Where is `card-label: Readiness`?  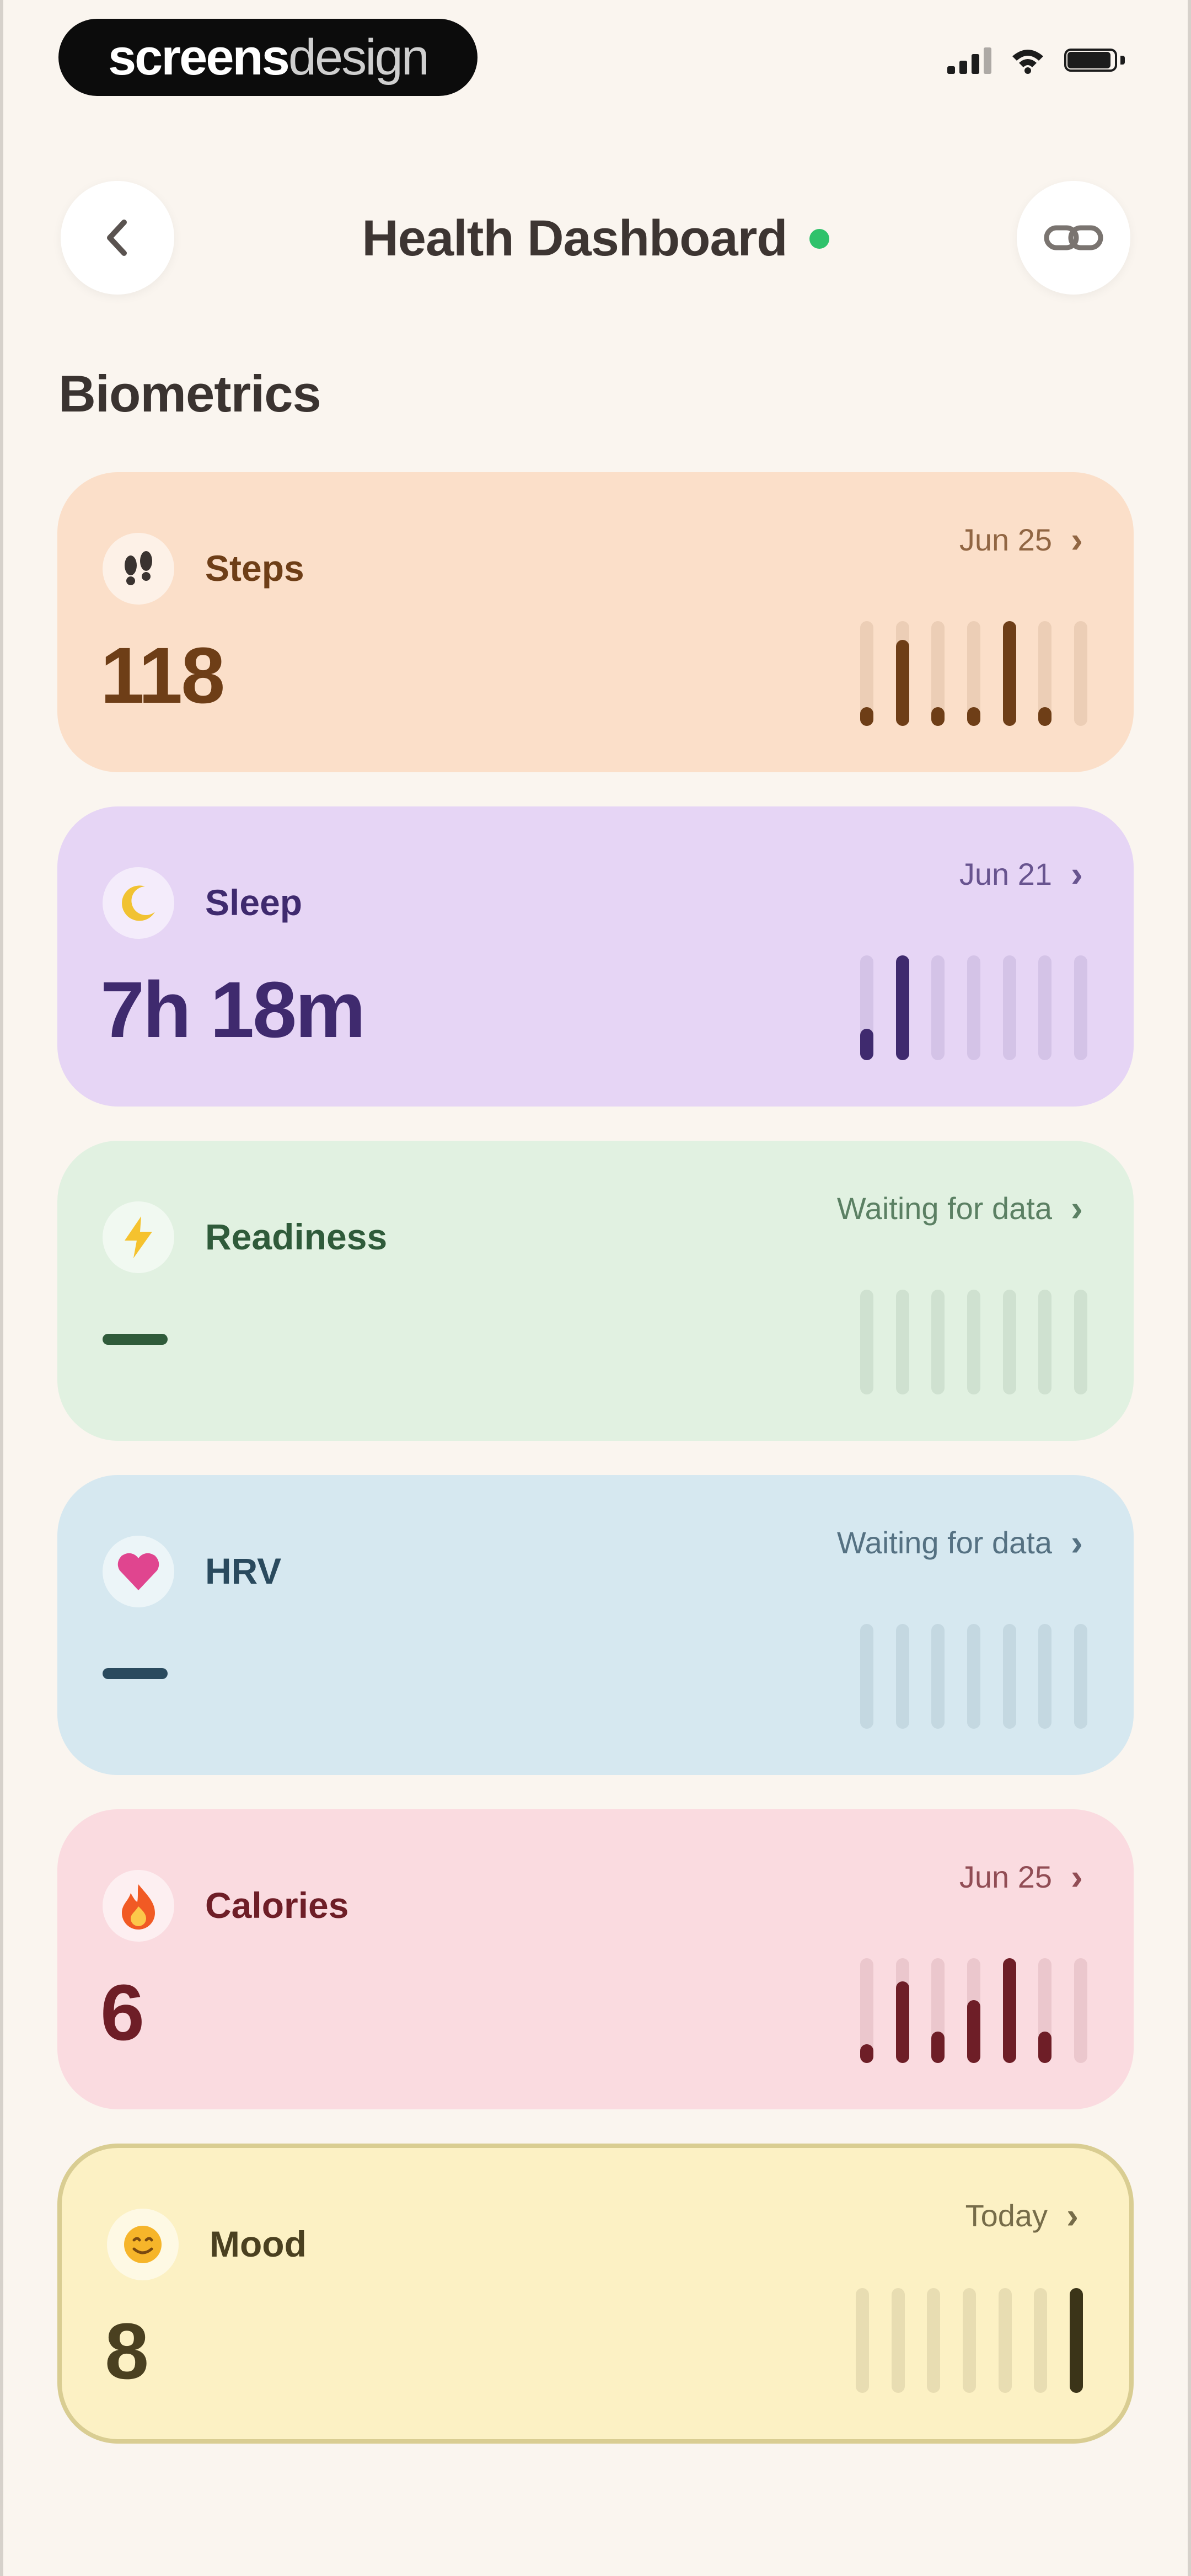 card-label: Readiness is located at coordinates (297, 1236).